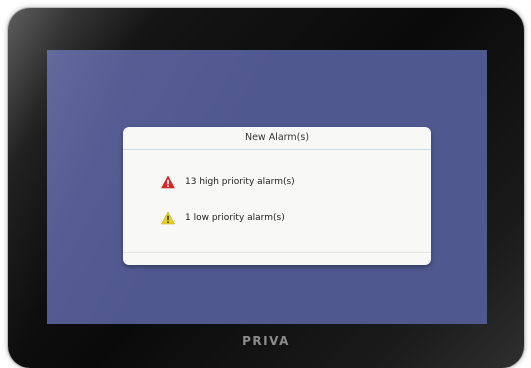 The image size is (531, 368). Describe the element at coordinates (266, 341) in the screenshot. I see `device-brand-logo: PRIVA` at that location.